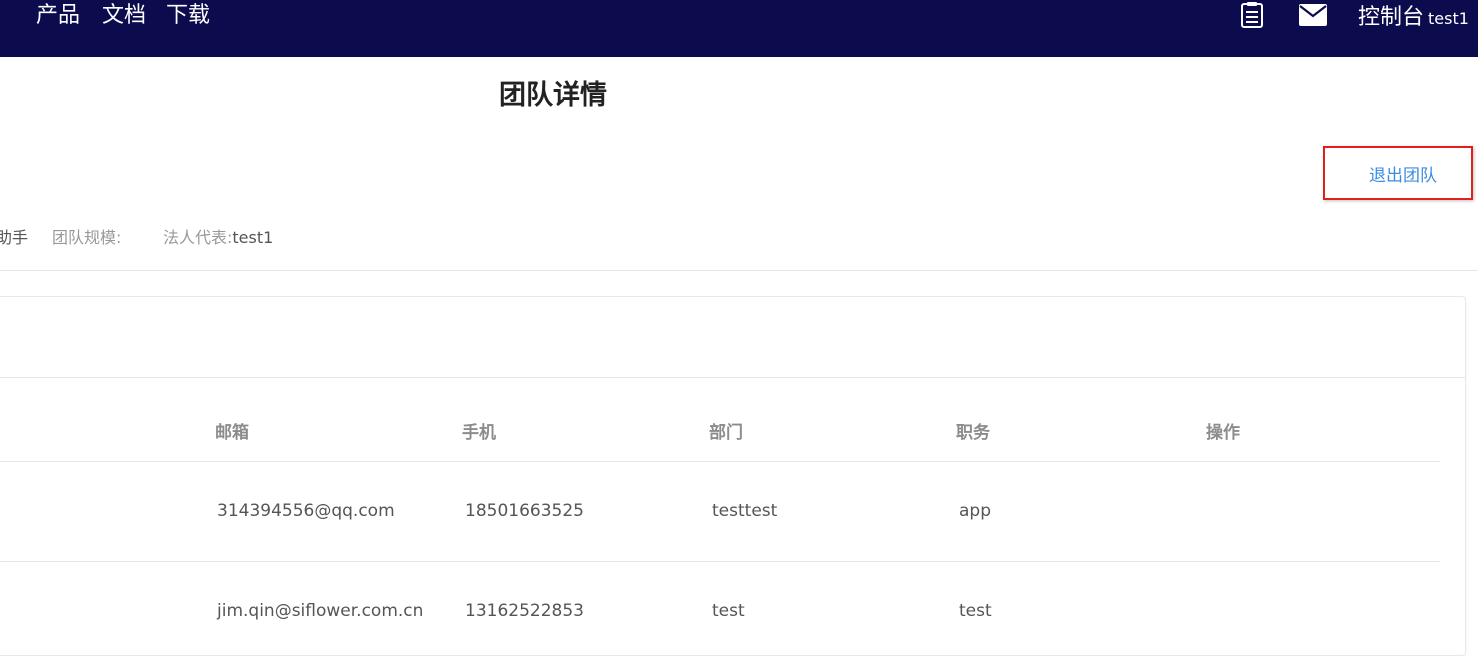 Image resolution: width=1478 pixels, height=656 pixels. I want to click on cell-email: 314394556@qq.com, so click(306, 511).